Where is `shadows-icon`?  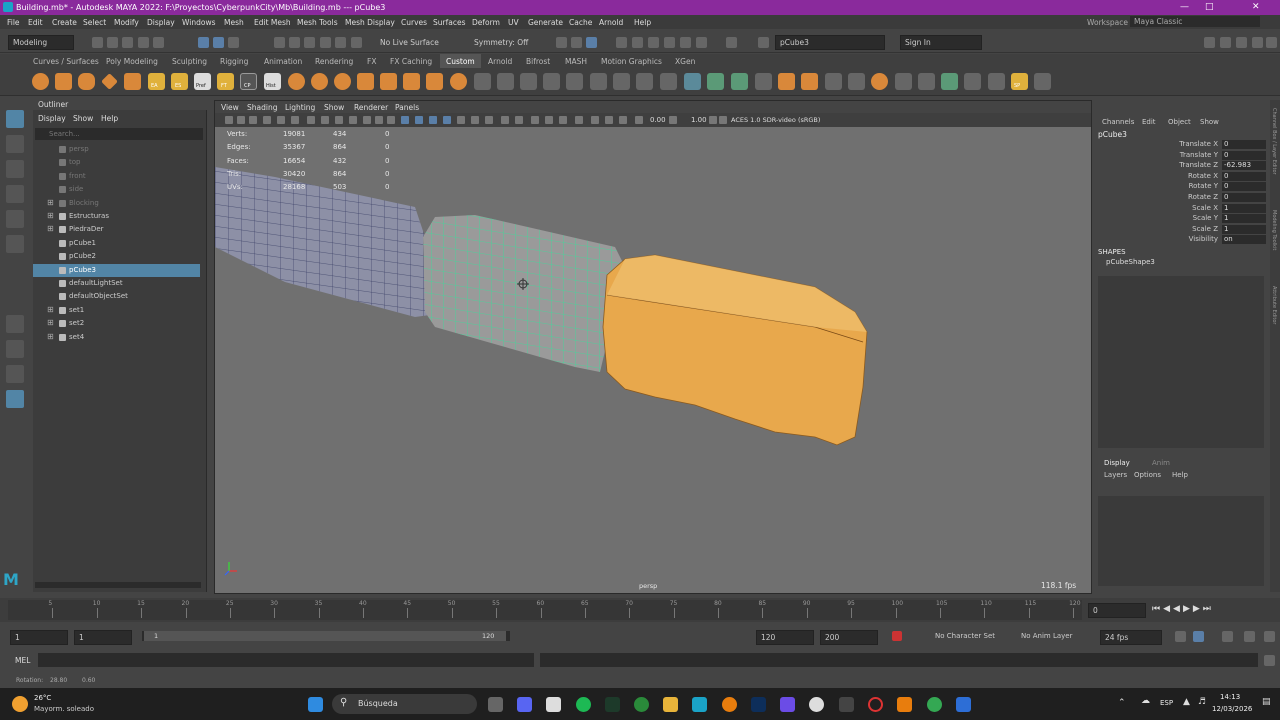
shadows-icon is located at coordinates (475, 120).